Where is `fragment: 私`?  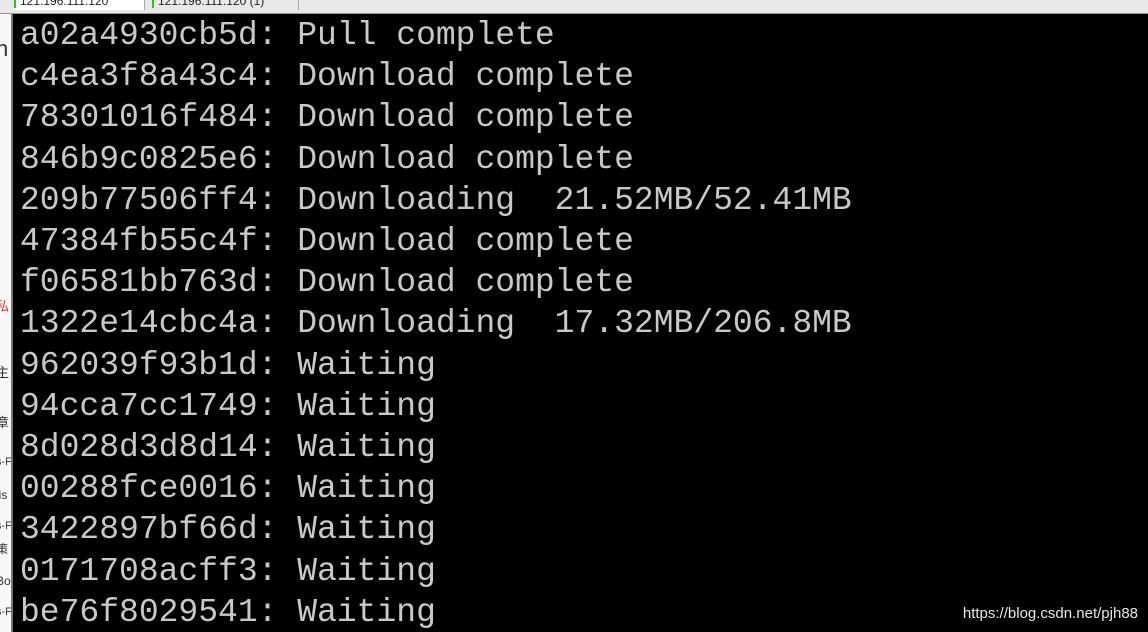
fragment: 私 is located at coordinates (5, 306).